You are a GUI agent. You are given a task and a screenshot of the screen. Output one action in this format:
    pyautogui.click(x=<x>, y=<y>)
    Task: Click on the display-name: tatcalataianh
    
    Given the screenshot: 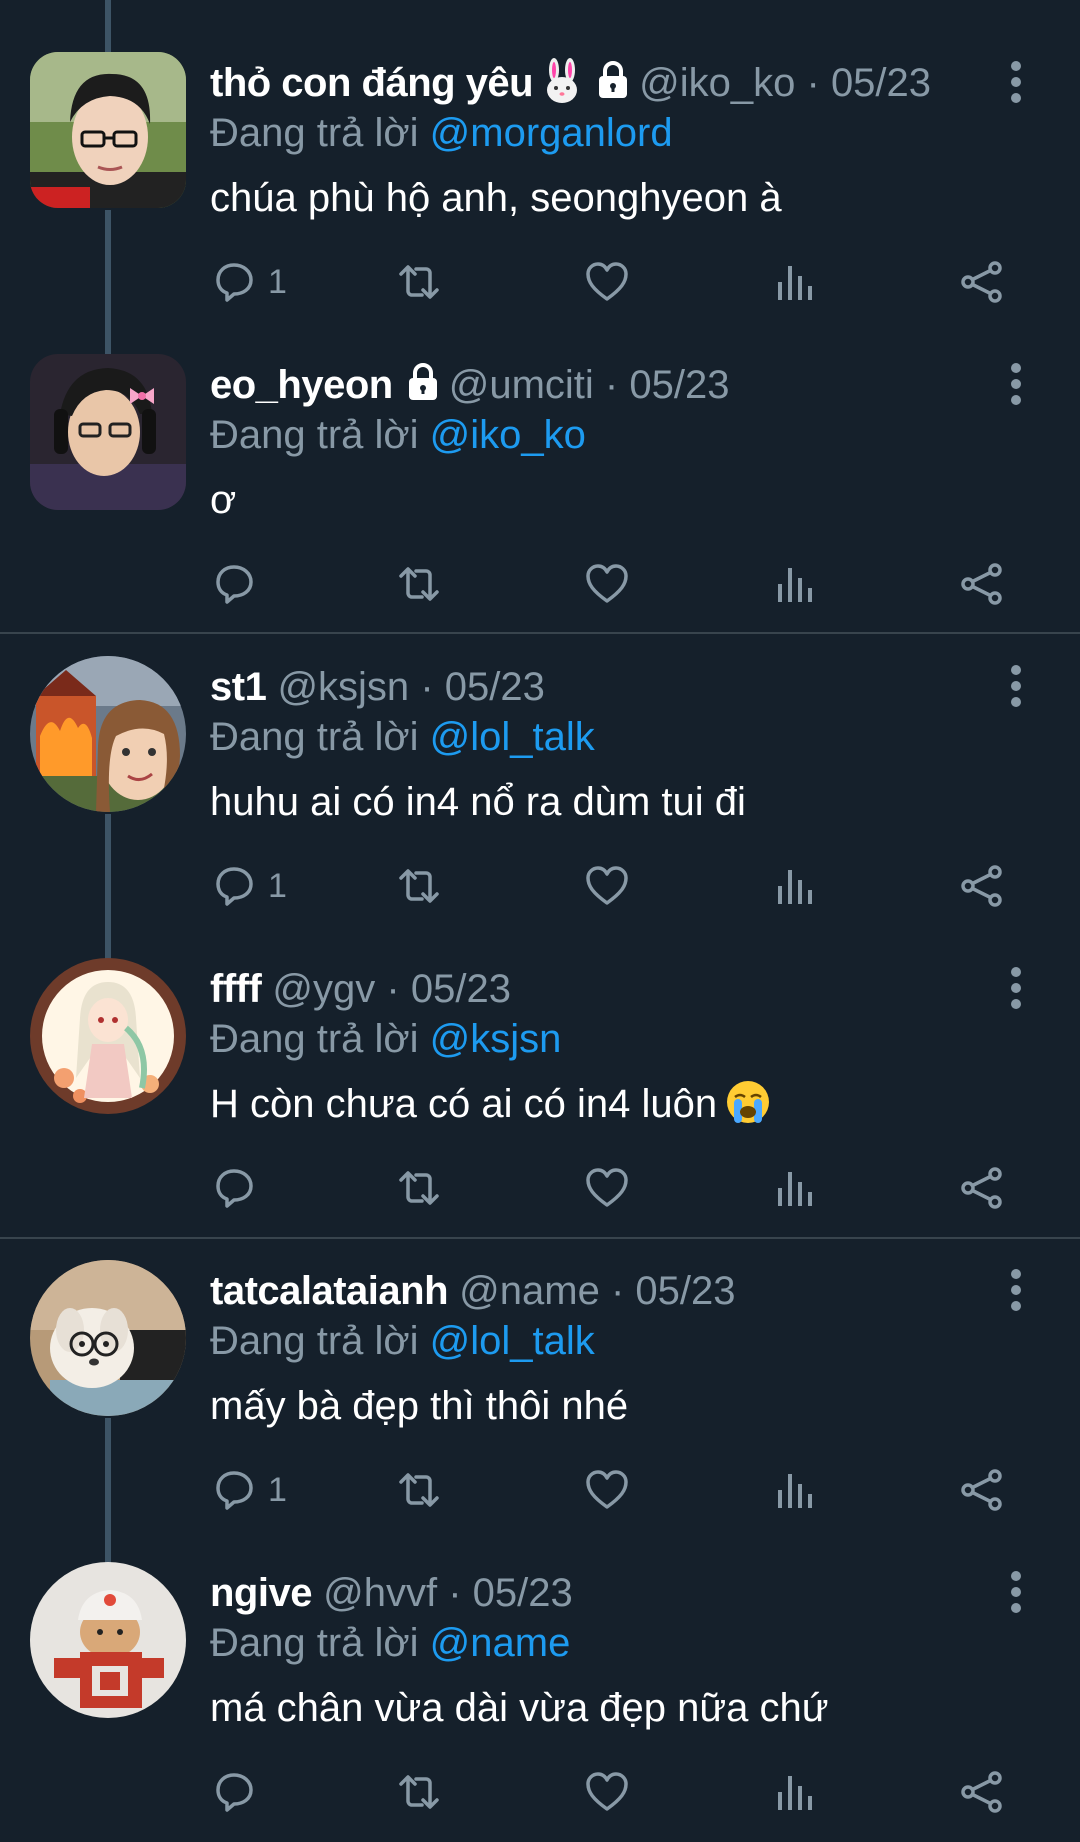 What is the action you would take?
    pyautogui.click(x=329, y=1291)
    